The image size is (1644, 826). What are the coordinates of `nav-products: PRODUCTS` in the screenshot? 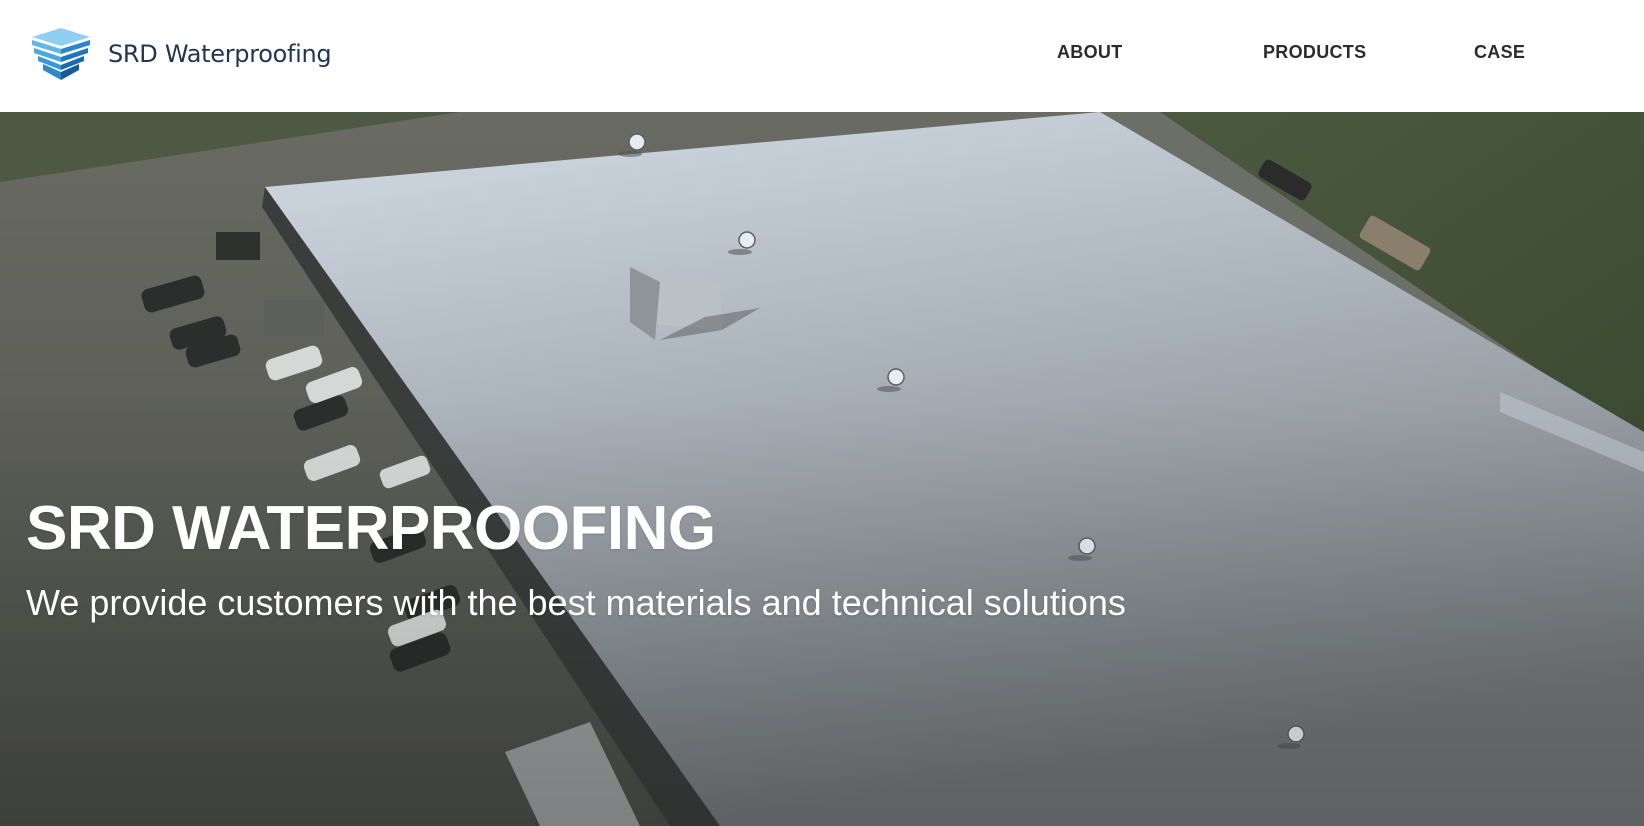 It's located at (1314, 52).